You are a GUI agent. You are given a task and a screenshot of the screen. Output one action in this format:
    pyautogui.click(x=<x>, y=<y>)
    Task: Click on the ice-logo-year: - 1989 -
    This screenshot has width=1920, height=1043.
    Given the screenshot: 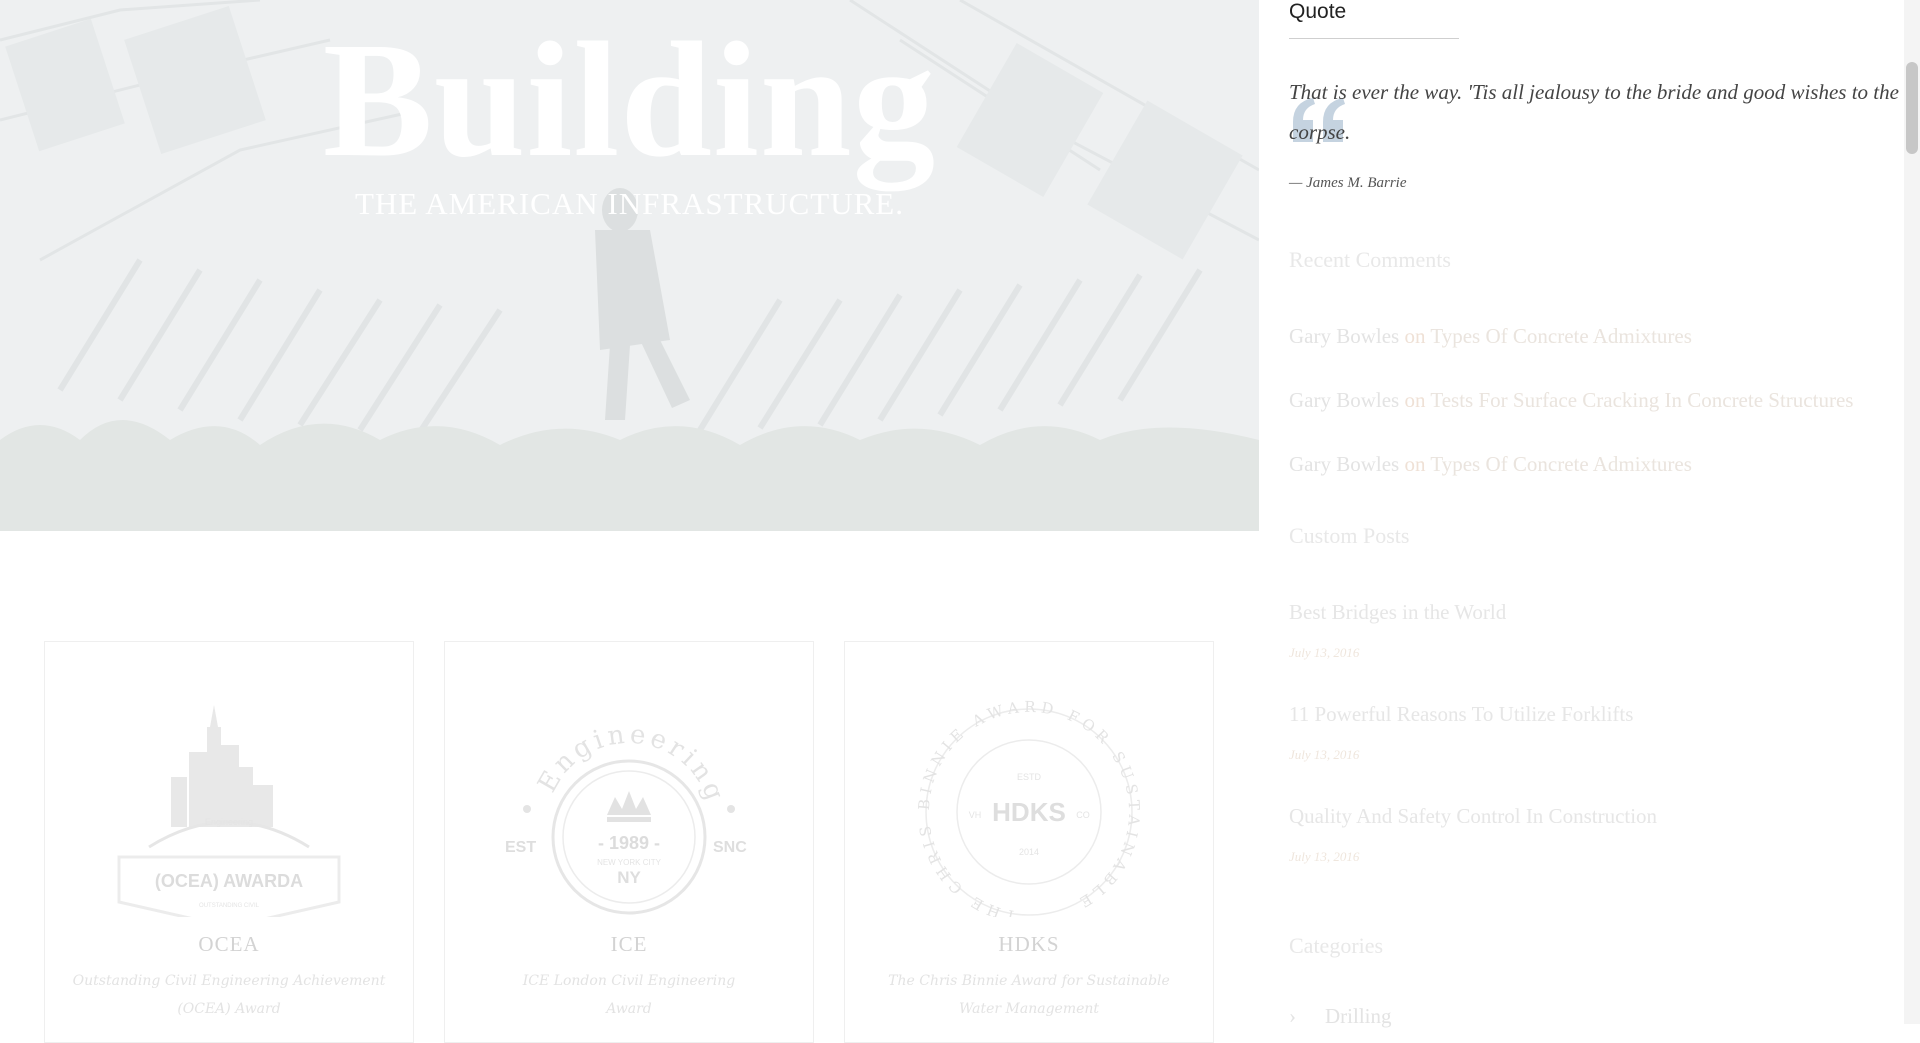 What is the action you would take?
    pyautogui.click(x=629, y=843)
    